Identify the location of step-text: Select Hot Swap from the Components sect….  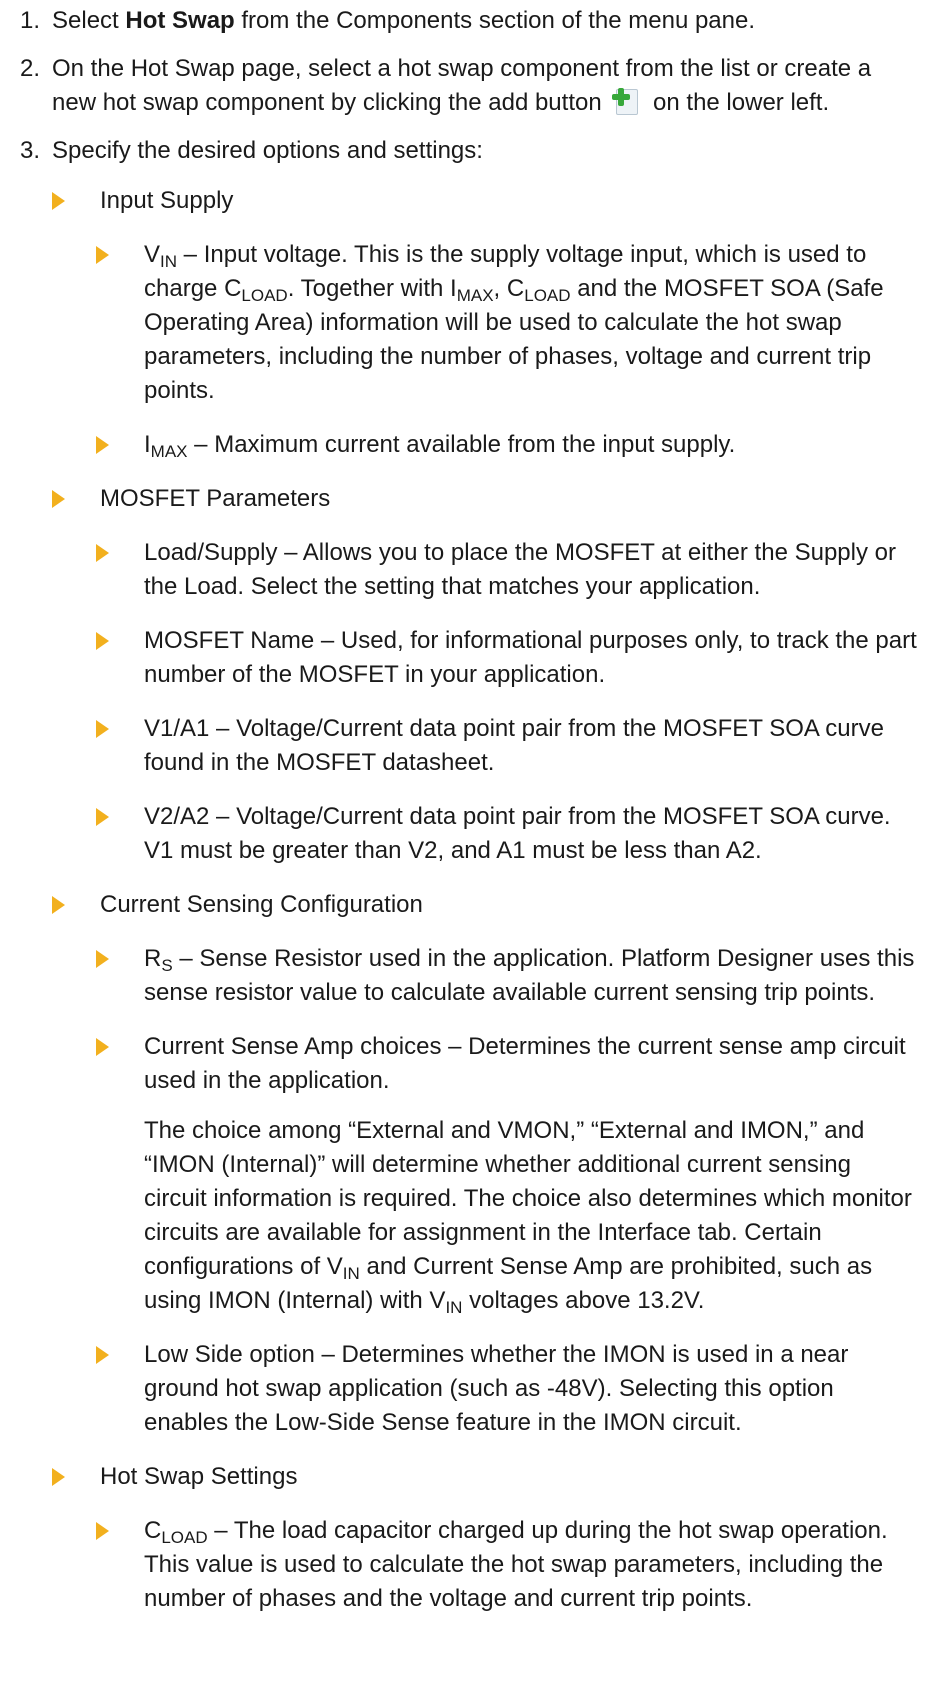
(404, 20).